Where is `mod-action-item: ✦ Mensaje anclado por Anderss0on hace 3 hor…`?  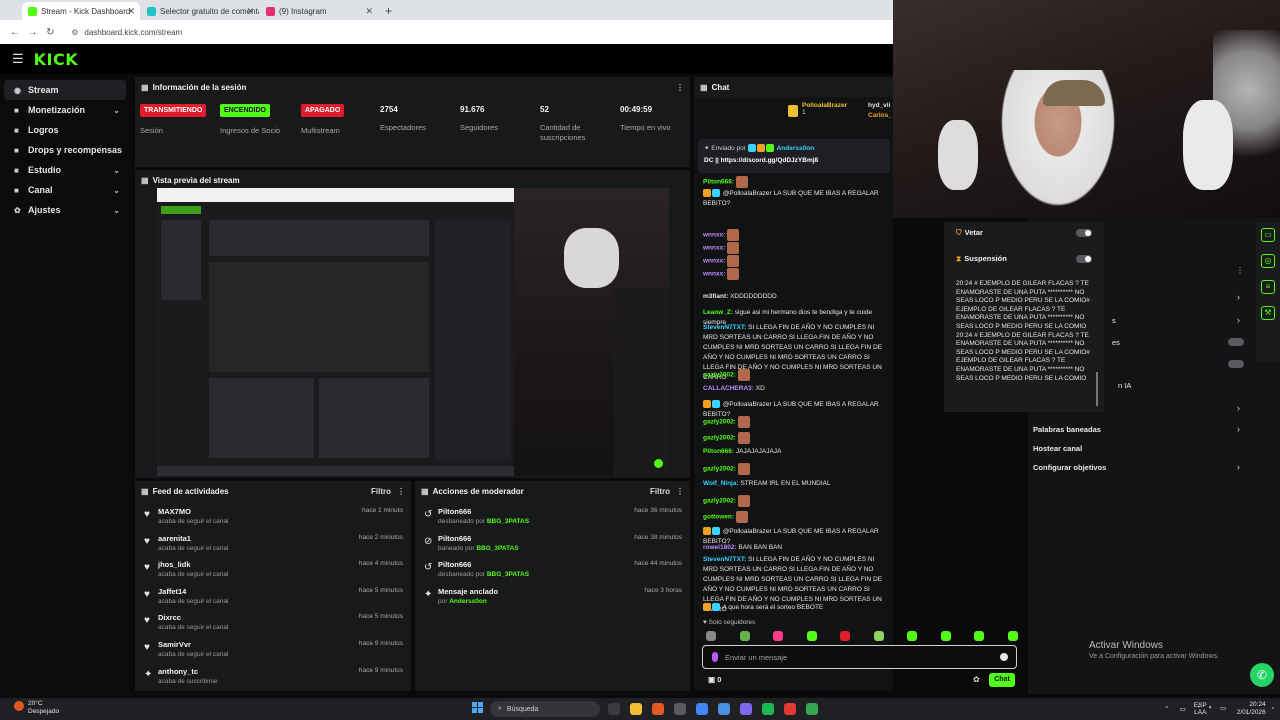
mod-action-item: ✦ Mensaje anclado por Anderss0on hace 3 hor… is located at coordinates (552, 598).